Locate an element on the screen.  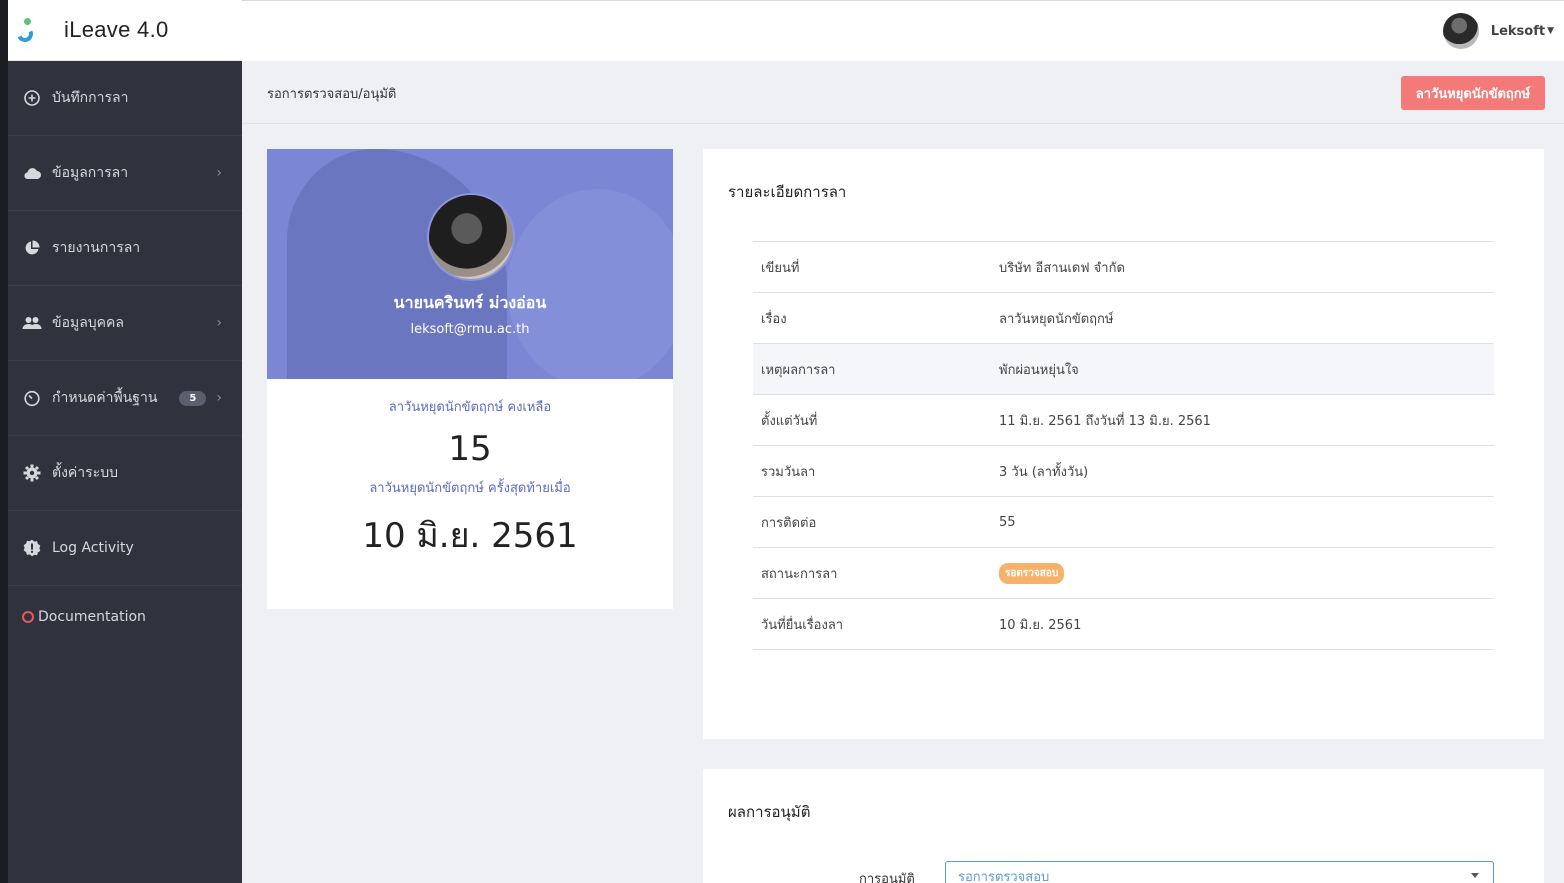
caret-down-icon is located at coordinates (1475, 875).